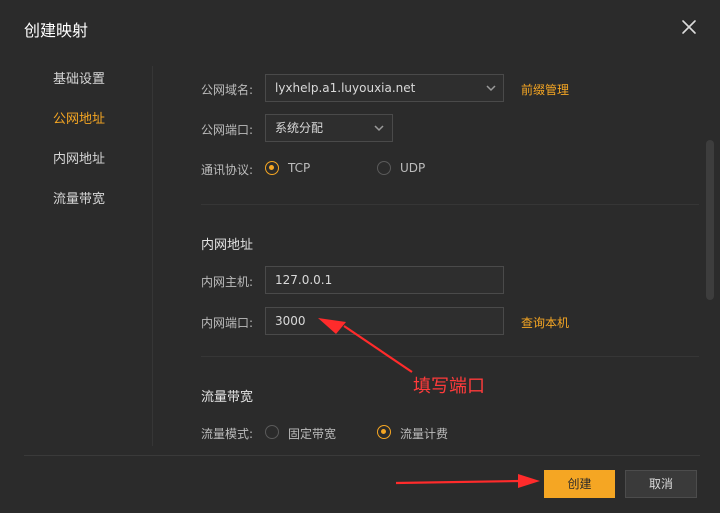 Image resolution: width=720 pixels, height=513 pixels. What do you see at coordinates (378, 349) in the screenshot?
I see `annotation-arrow-port` at bounding box center [378, 349].